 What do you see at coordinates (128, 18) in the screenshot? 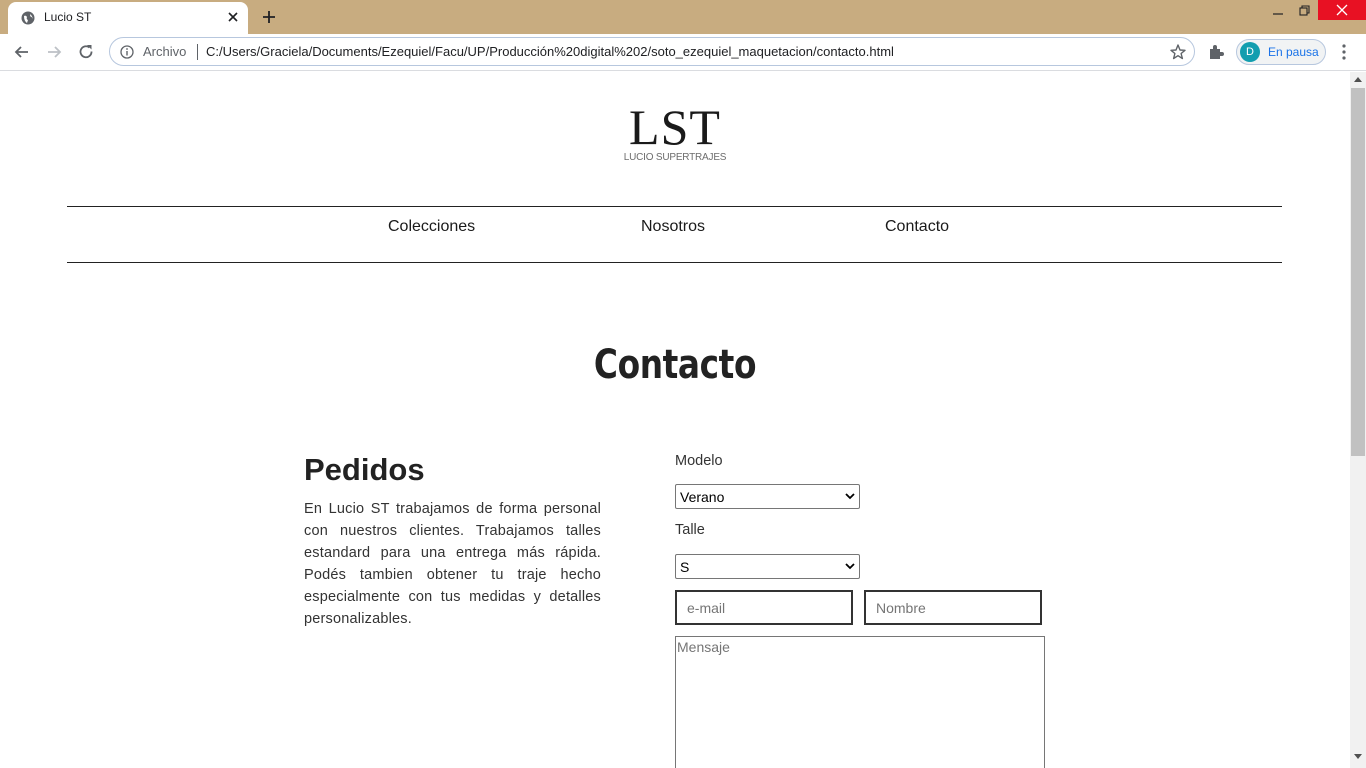
I see `browser-tab: Lucio ST` at bounding box center [128, 18].